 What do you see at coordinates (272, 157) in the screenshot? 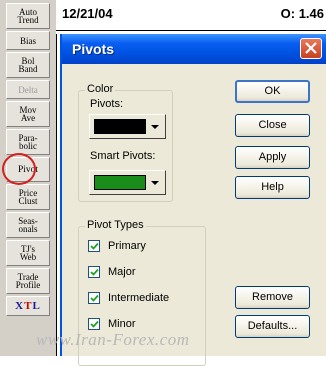
I see `apply-button: Apply` at bounding box center [272, 157].